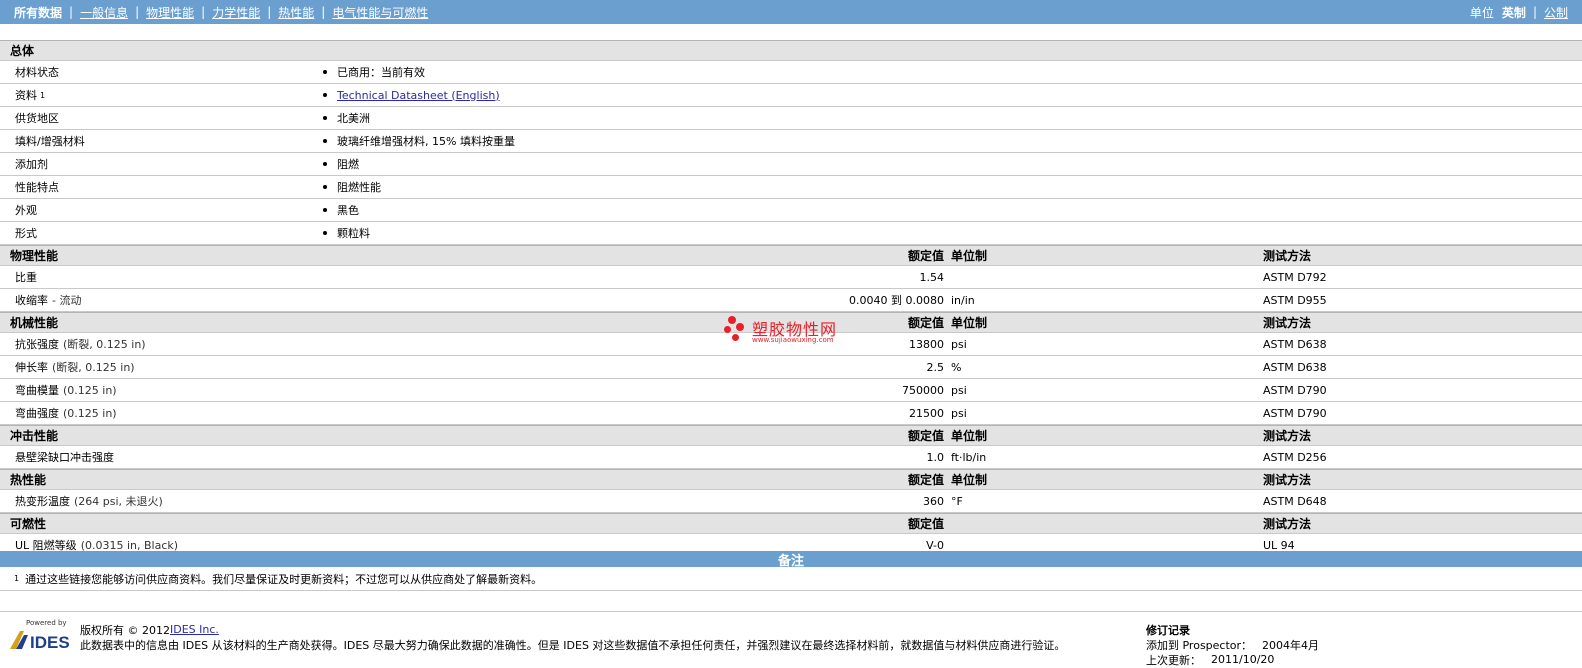  What do you see at coordinates (1481, 12) in the screenshot?
I see `units-label: 单位` at bounding box center [1481, 12].